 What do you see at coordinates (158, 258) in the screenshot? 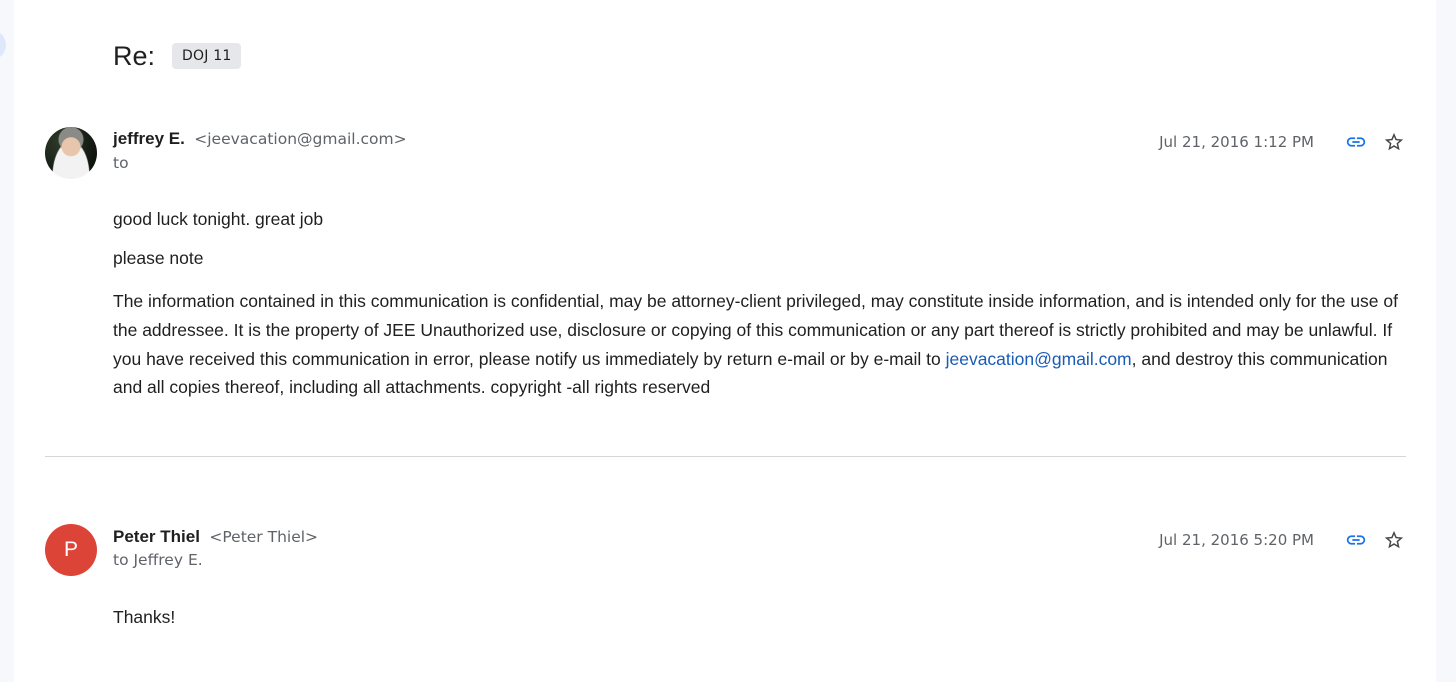
I see `body-line: please note` at bounding box center [158, 258].